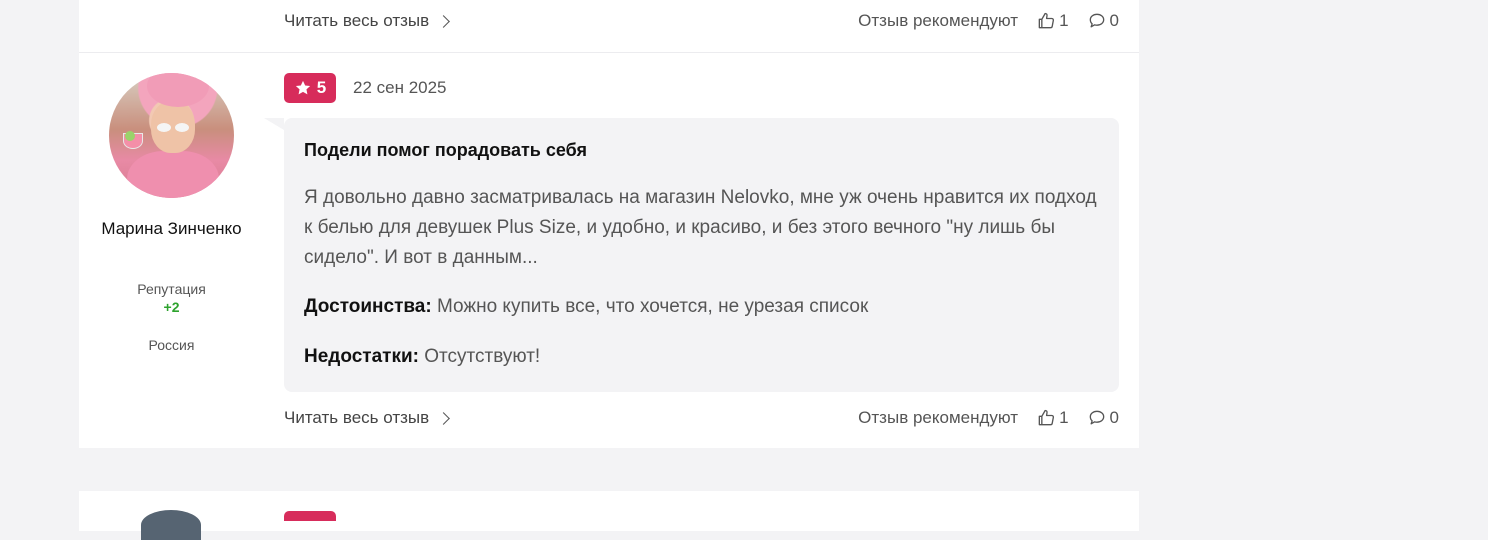 Image resolution: width=1488 pixels, height=540 pixels. What do you see at coordinates (171, 289) in the screenshot?
I see `reputation-label: Репутация` at bounding box center [171, 289].